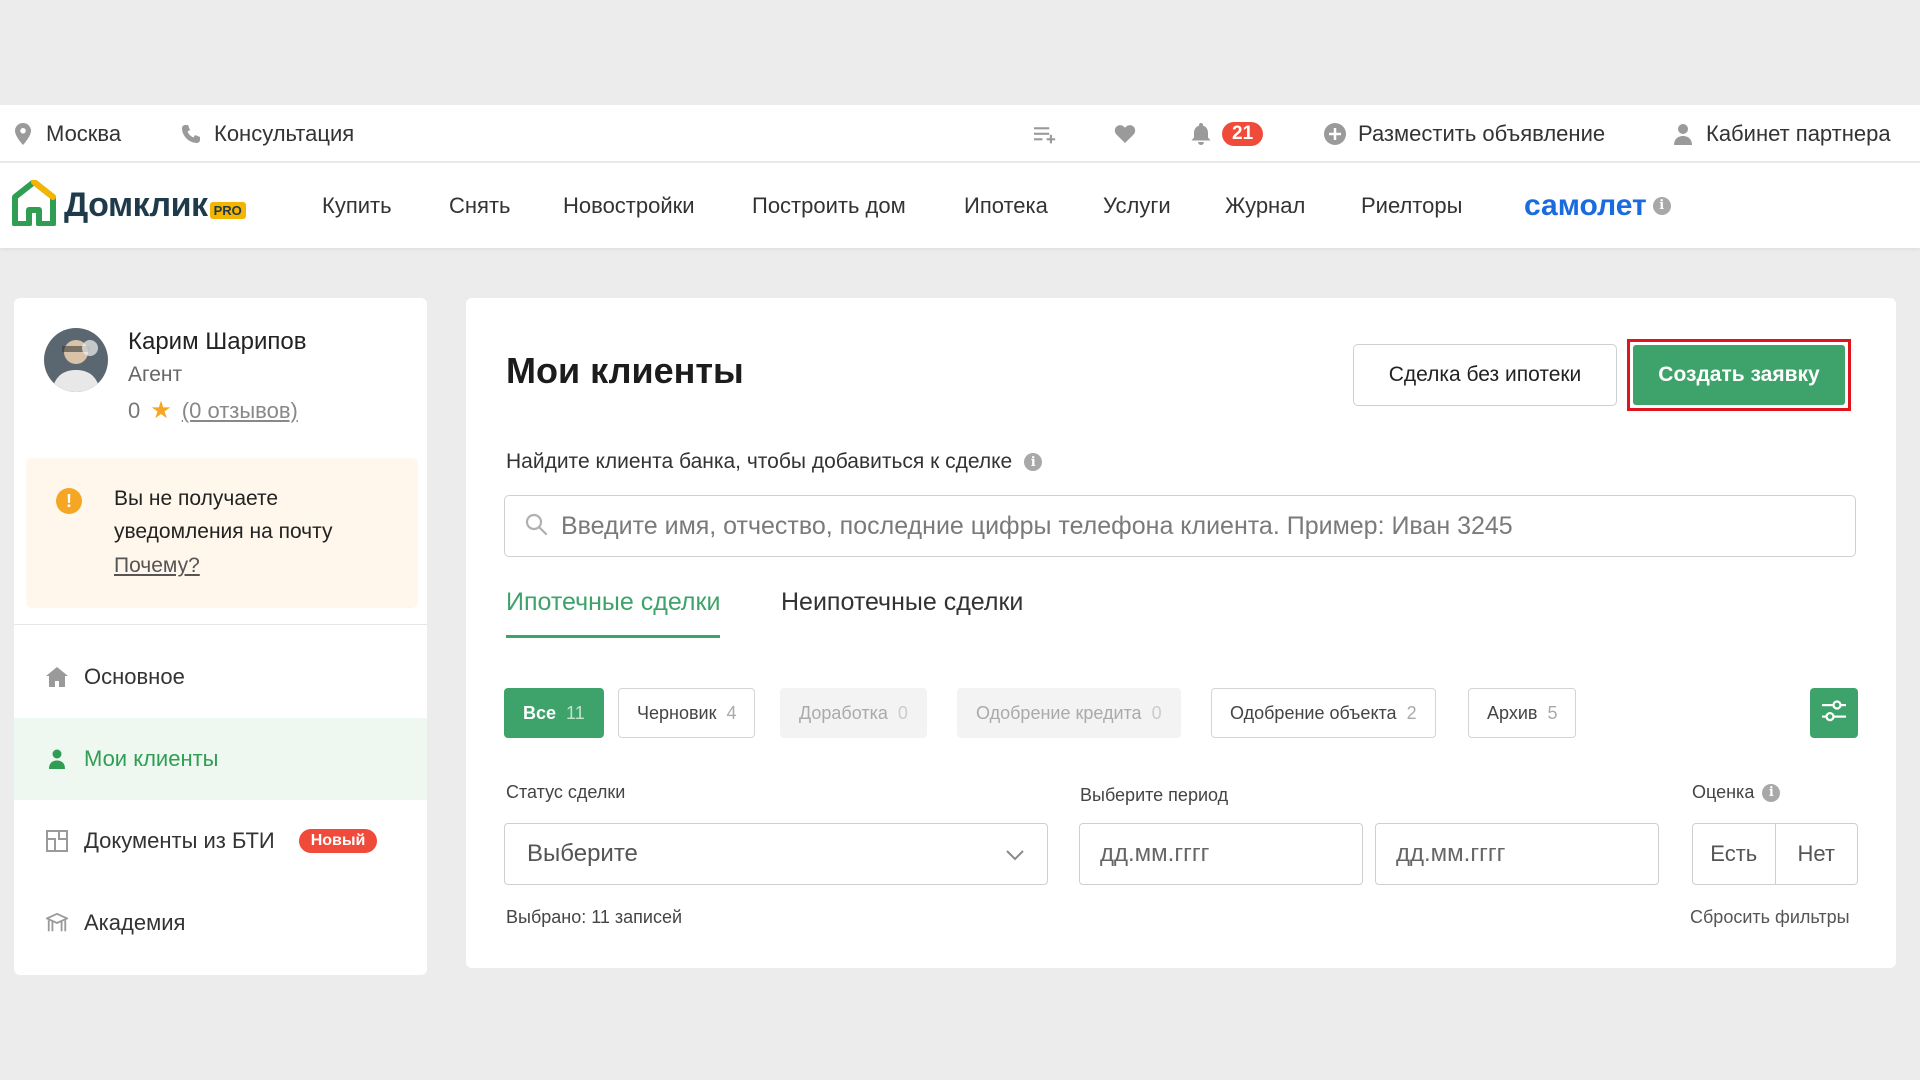 This screenshot has width=1920, height=1080. Describe the element at coordinates (134, 676) in the screenshot. I see `sidebar-item-label: Основное` at that location.